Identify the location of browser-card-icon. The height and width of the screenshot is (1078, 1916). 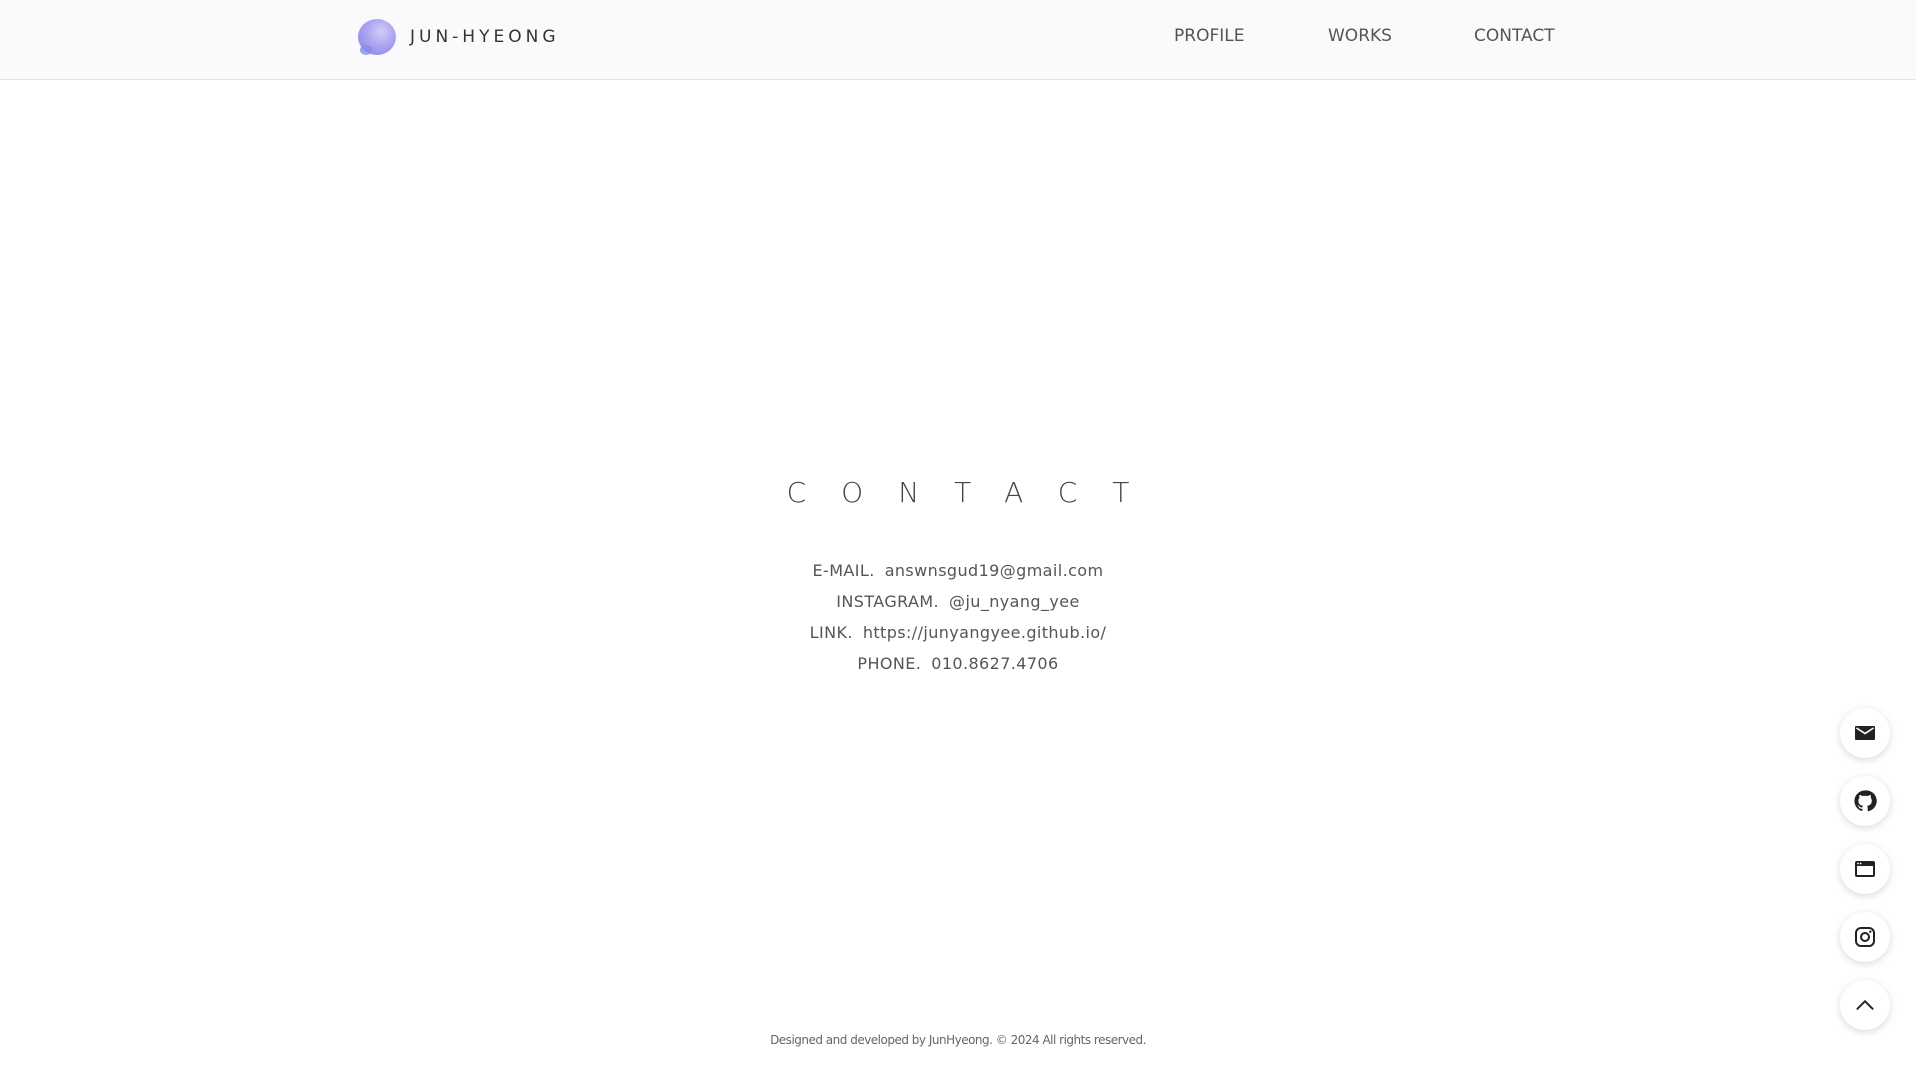
(1865, 869).